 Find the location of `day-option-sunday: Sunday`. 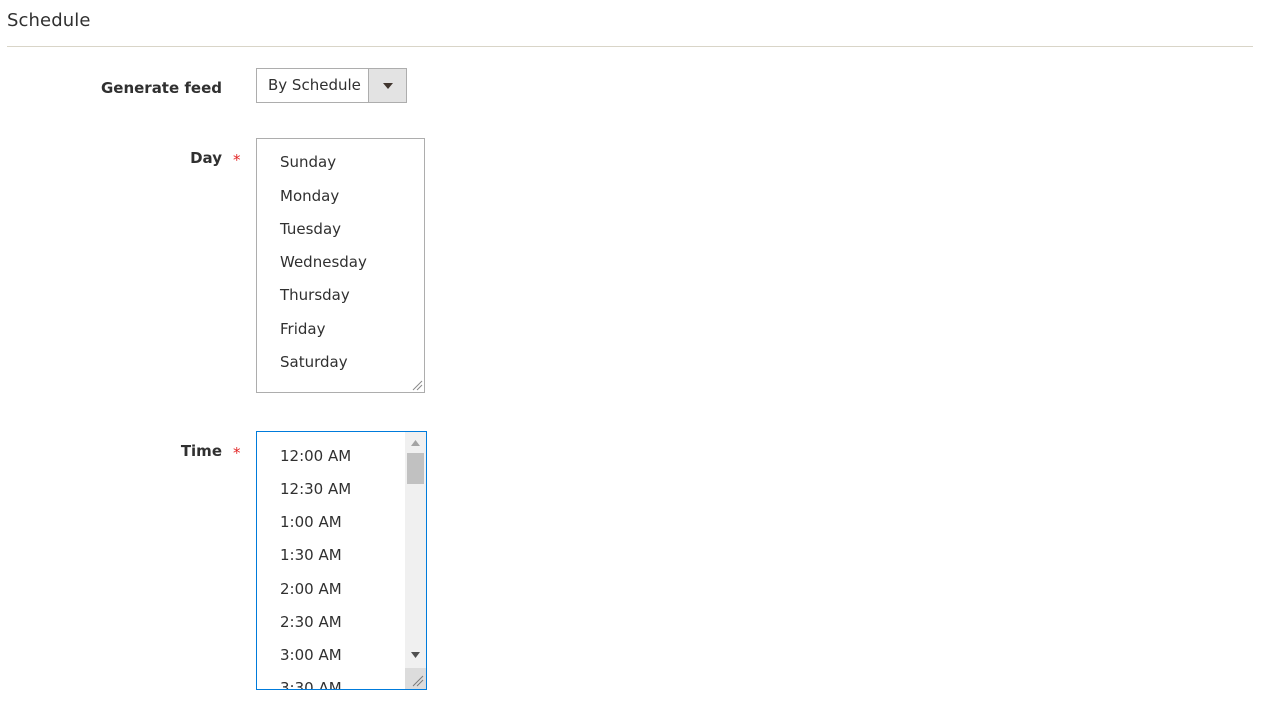

day-option-sunday: Sunday is located at coordinates (308, 162).